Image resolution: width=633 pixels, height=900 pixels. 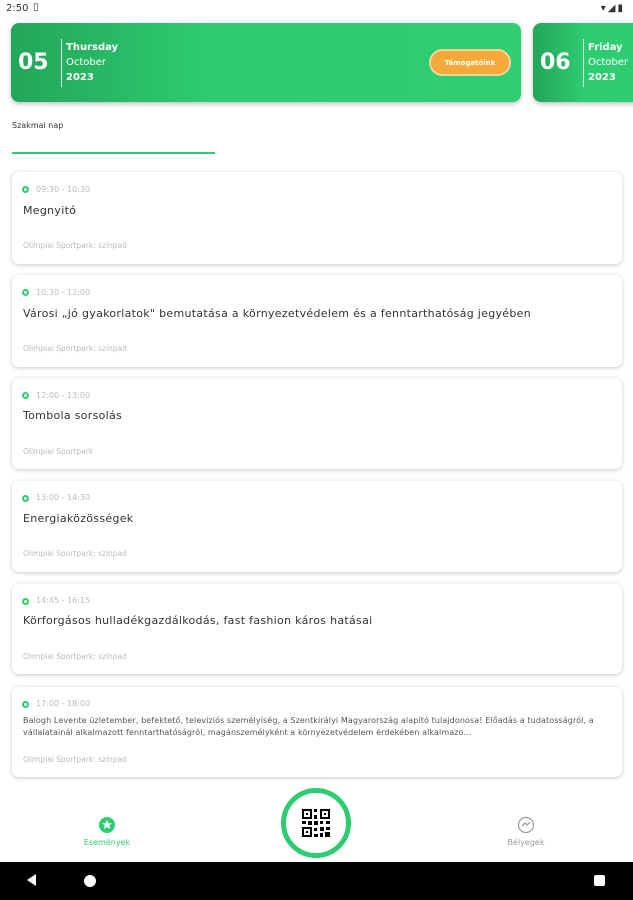 I want to click on event-title: Energiaközösségek, so click(x=78, y=518).